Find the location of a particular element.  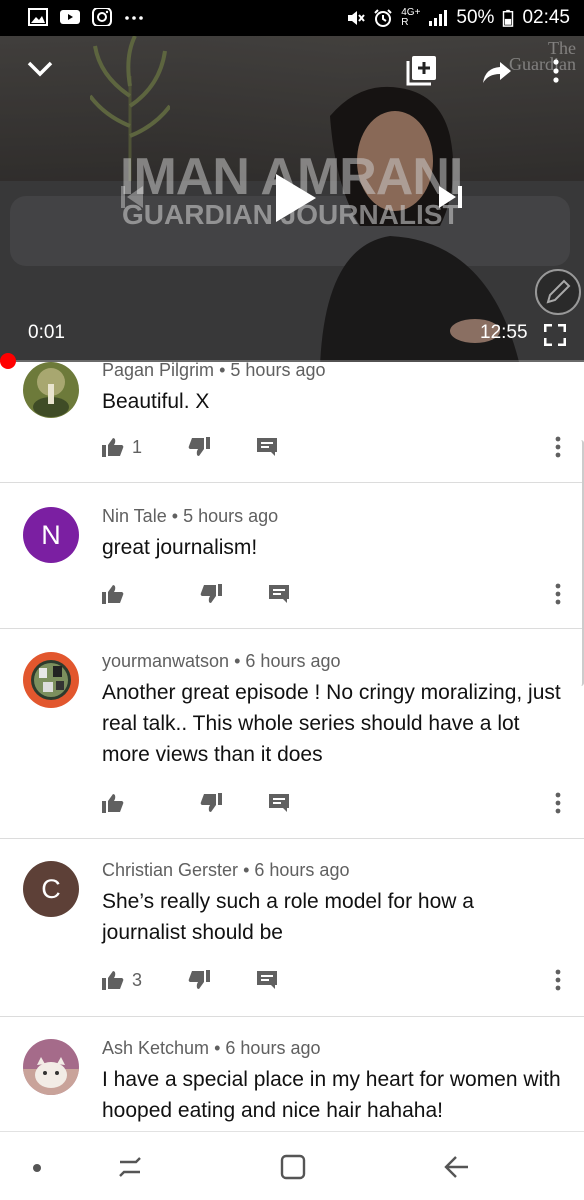

comment-meta: Pagan Pilgrim • 5 hours ago is located at coordinates (214, 370).